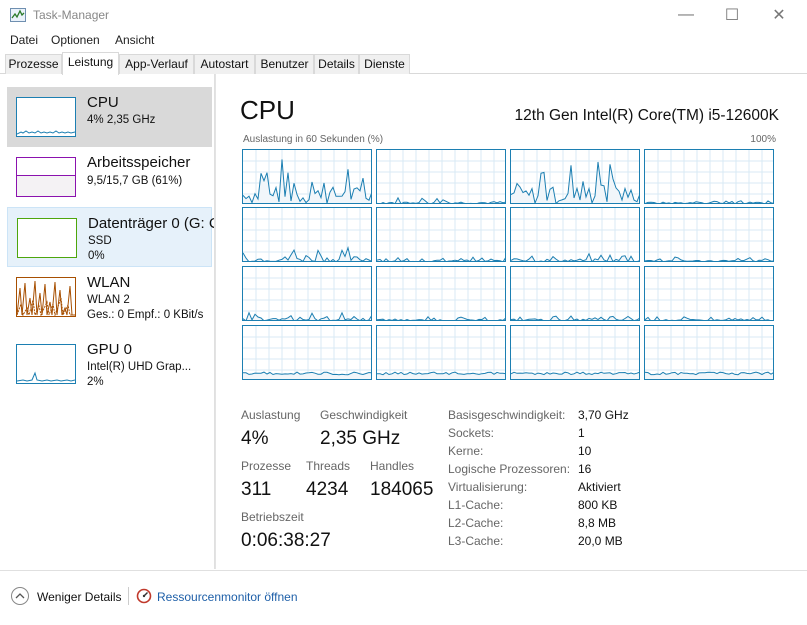 Image resolution: width=807 pixels, height=625 pixels. Describe the element at coordinates (100, 241) in the screenshot. I see `sidebar-item-detail: SSD` at that location.